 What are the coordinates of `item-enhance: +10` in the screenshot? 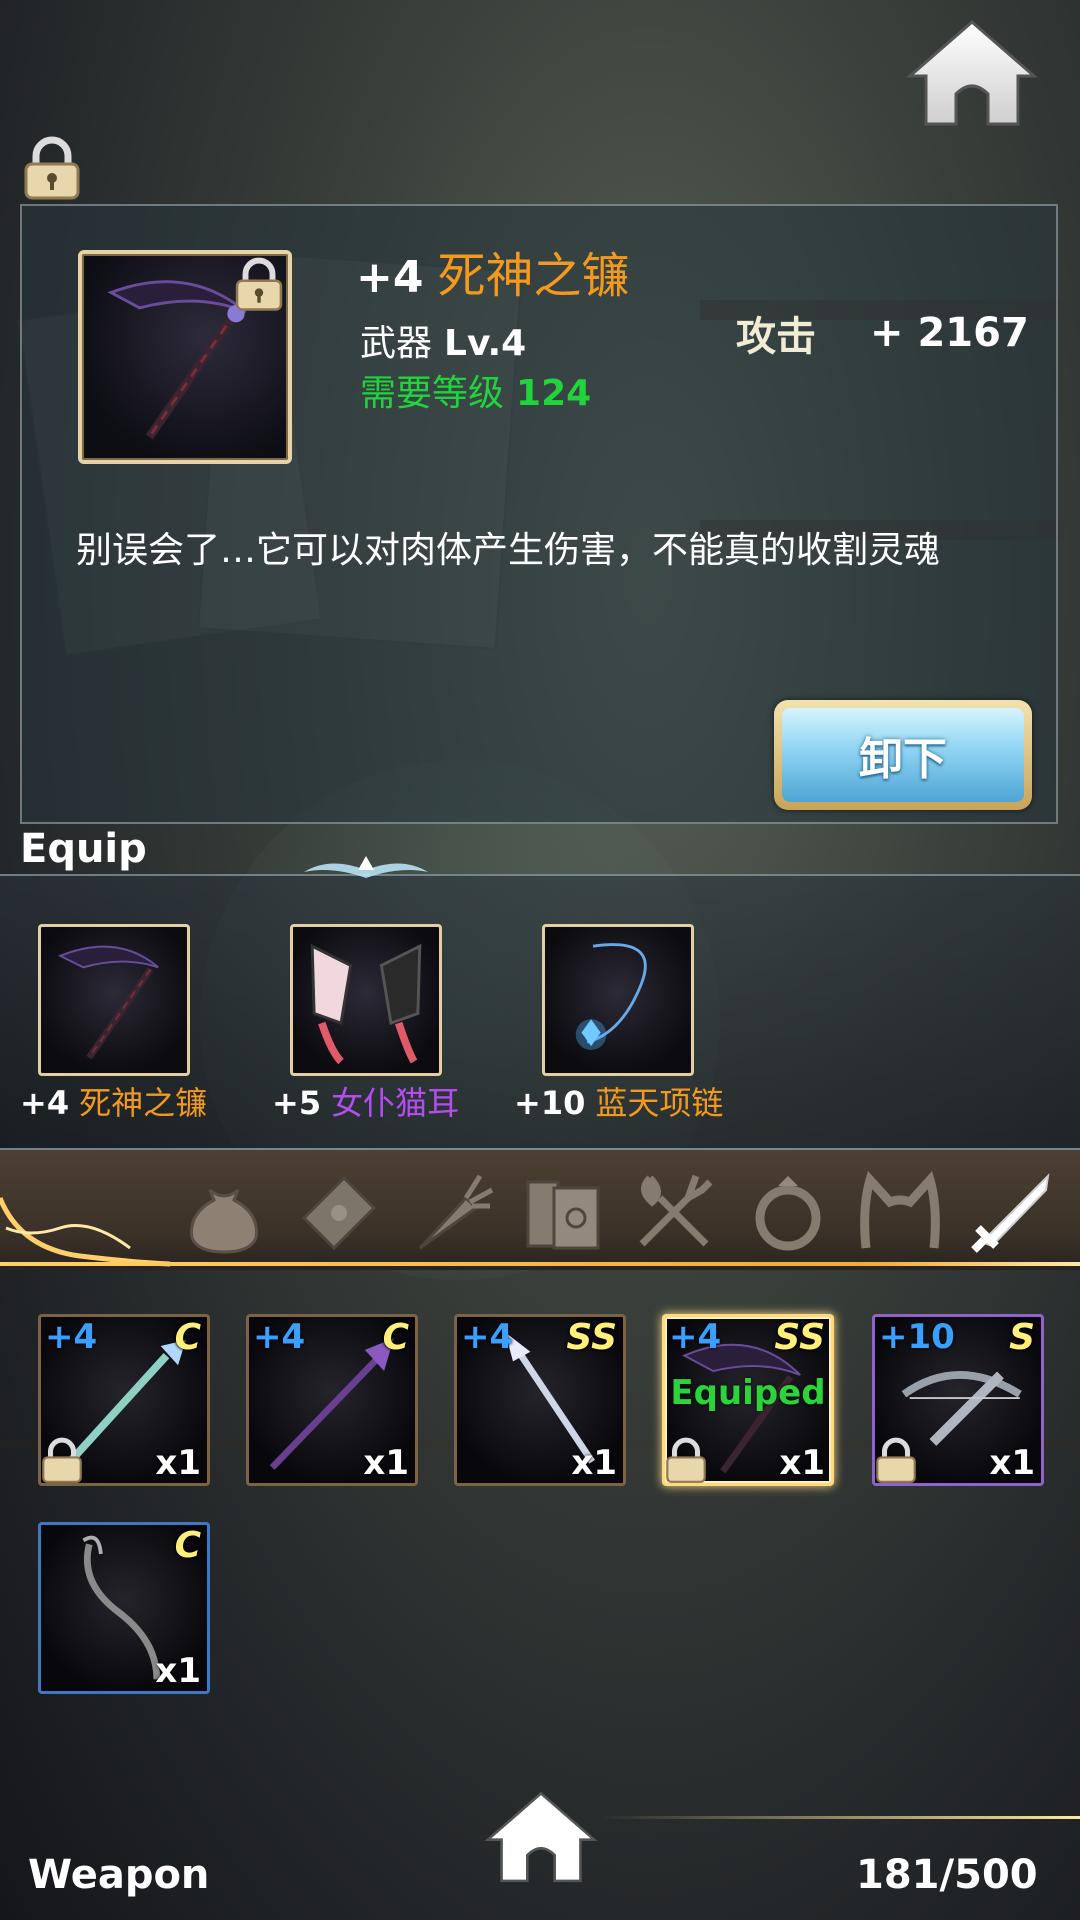 It's located at (917, 1337).